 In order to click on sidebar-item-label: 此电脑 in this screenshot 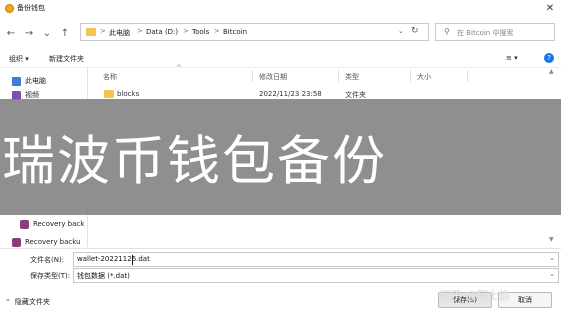, I will do `click(35, 81)`.